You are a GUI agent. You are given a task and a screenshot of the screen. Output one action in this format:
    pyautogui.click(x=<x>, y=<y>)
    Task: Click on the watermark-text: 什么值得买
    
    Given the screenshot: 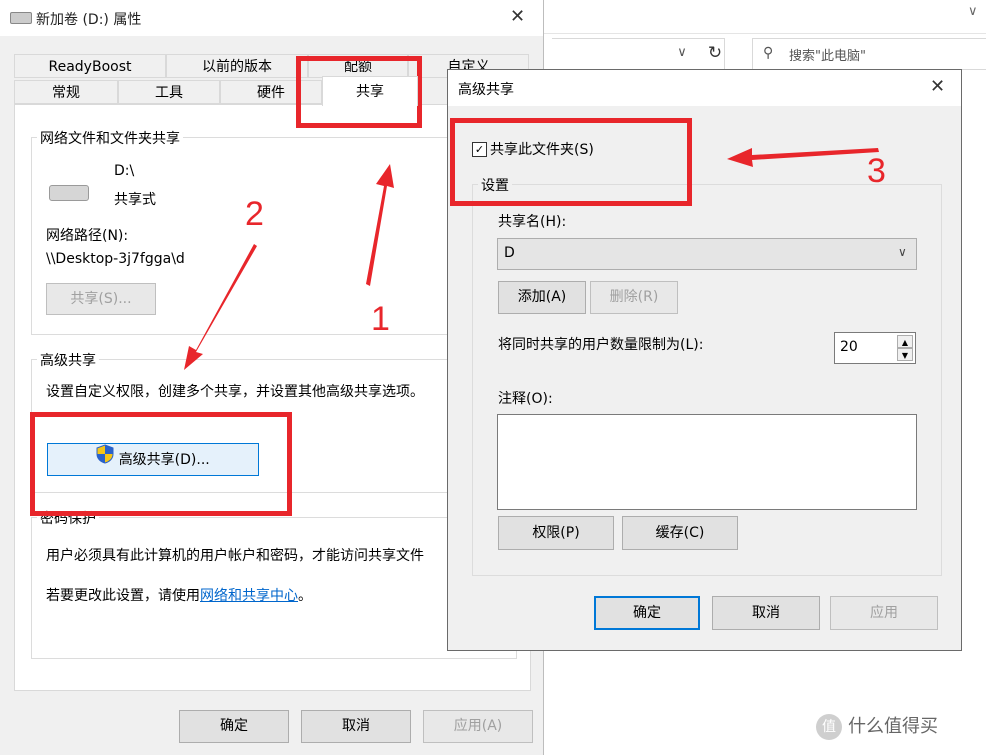 What is the action you would take?
    pyautogui.click(x=893, y=726)
    